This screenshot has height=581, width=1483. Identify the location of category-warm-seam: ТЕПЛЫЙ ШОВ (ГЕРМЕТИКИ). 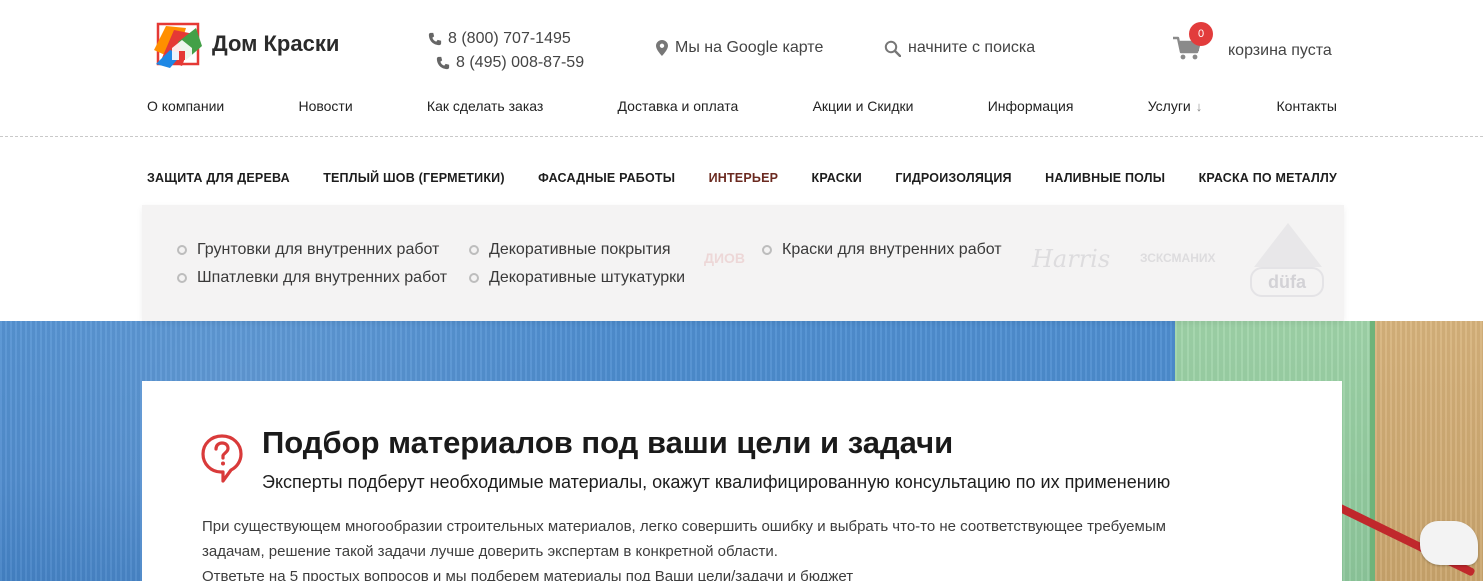
(414, 178).